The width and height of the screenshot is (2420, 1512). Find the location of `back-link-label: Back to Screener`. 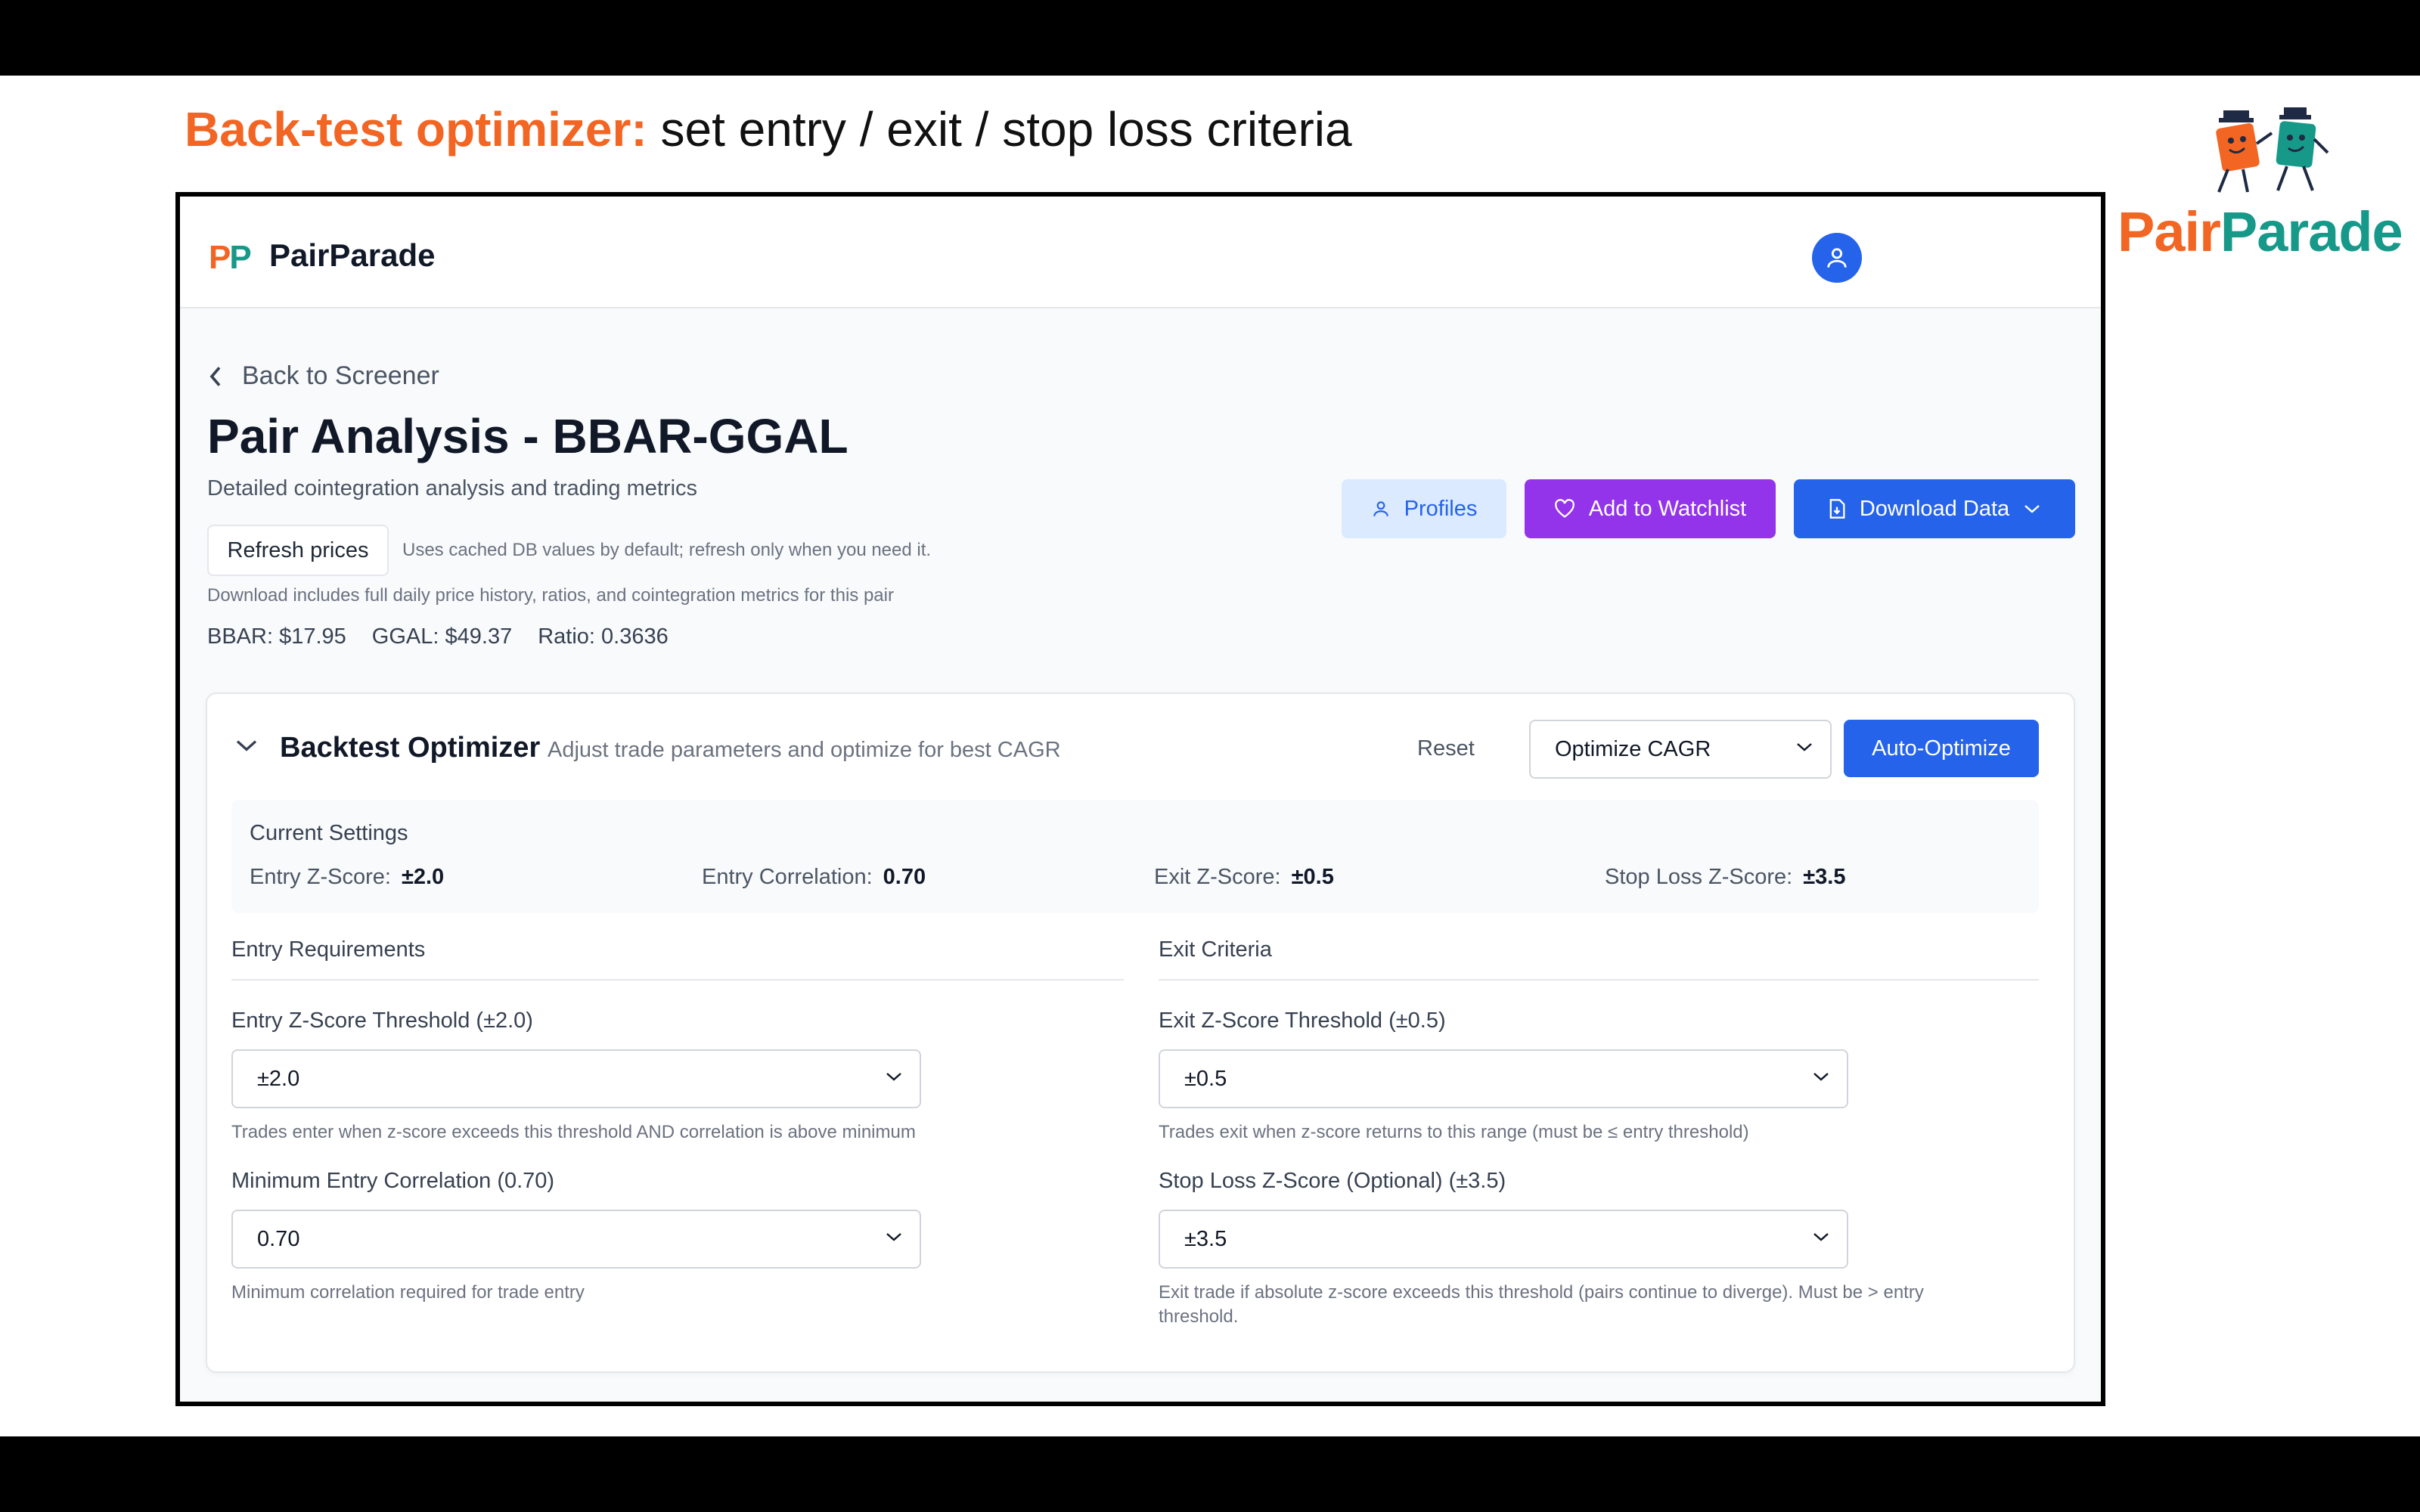

back-link-label: Back to Screener is located at coordinates (340, 375).